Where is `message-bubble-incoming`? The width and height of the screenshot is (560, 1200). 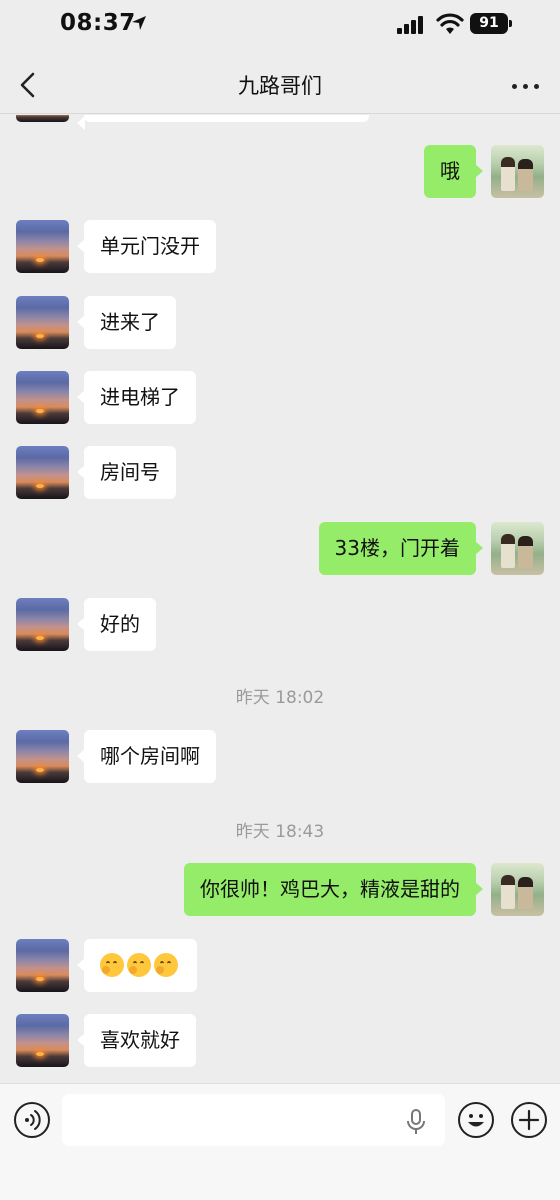 message-bubble-incoming is located at coordinates (137, 965).